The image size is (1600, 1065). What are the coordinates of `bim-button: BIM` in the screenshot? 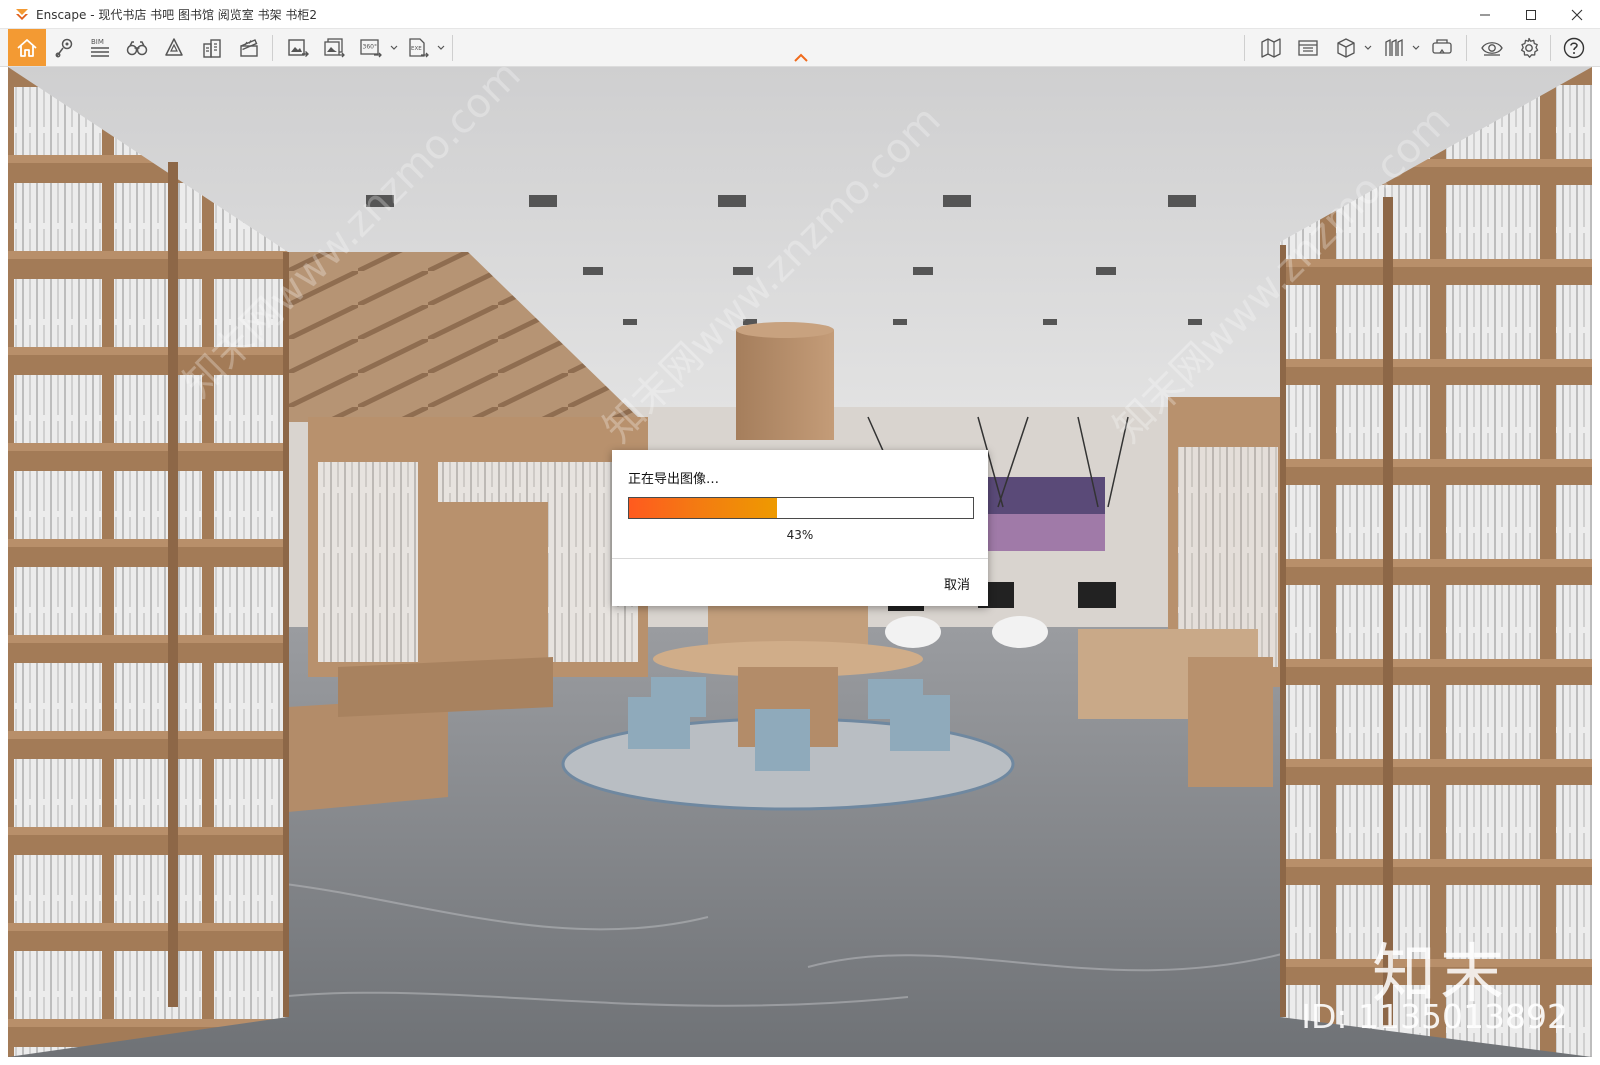 It's located at (100, 48).